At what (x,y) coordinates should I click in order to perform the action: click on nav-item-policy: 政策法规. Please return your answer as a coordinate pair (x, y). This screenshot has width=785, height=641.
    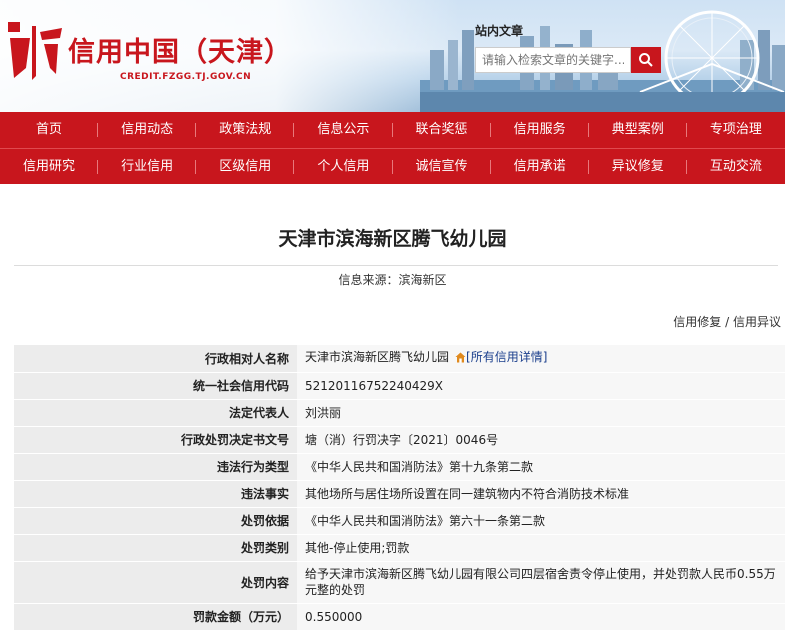
    Looking at the image, I should click on (245, 130).